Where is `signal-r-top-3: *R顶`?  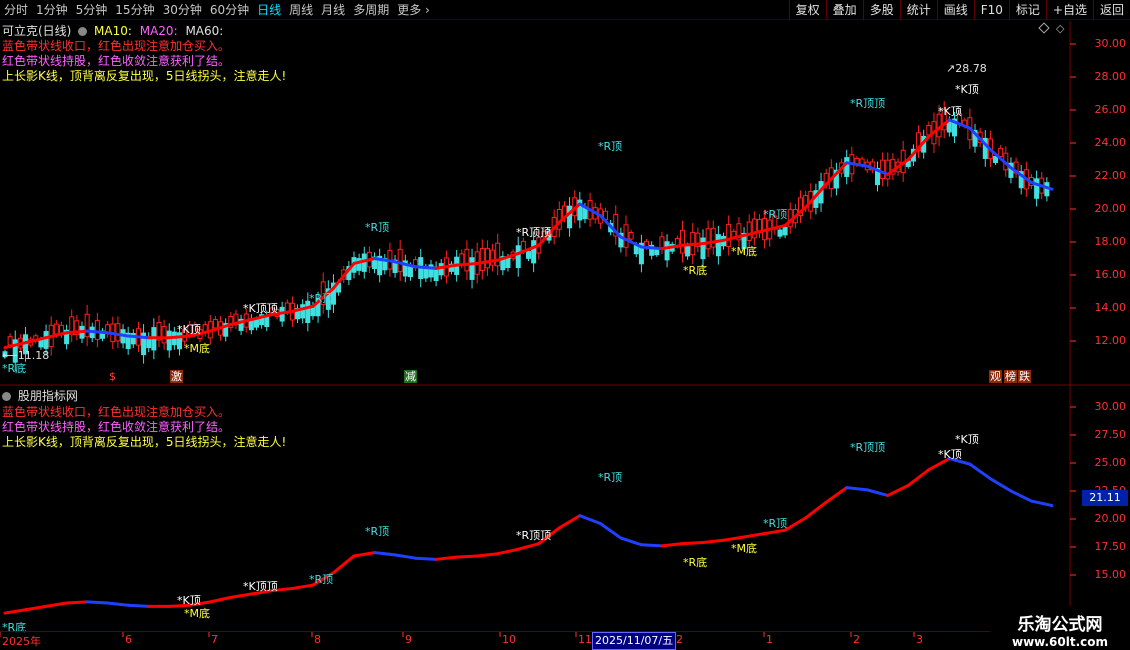
signal-r-top-3: *R顶 is located at coordinates (610, 146).